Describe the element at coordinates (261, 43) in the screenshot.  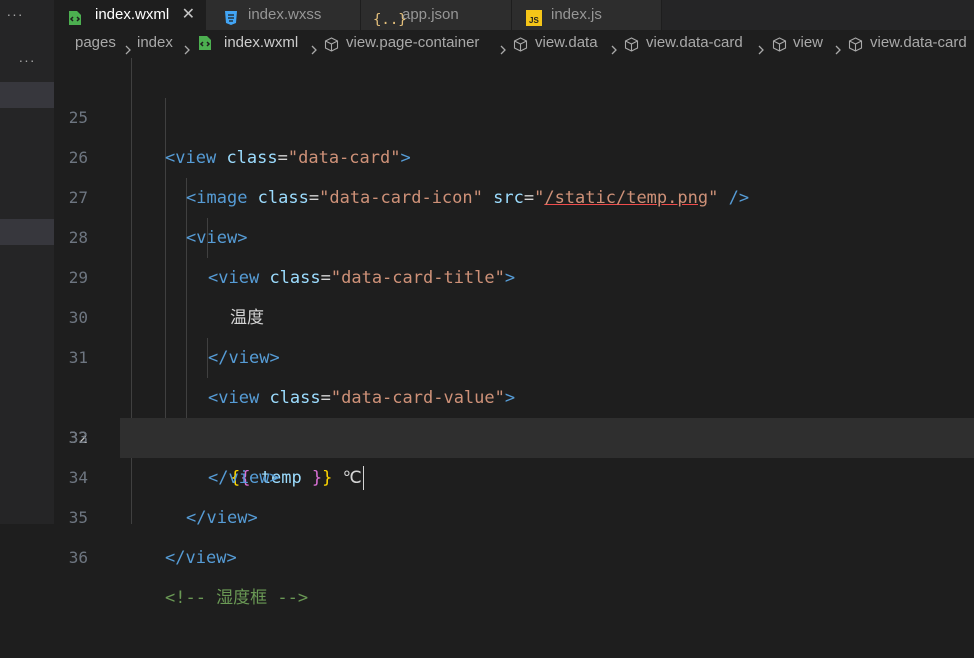
I see `breadcrumb-item: index.wxml` at that location.